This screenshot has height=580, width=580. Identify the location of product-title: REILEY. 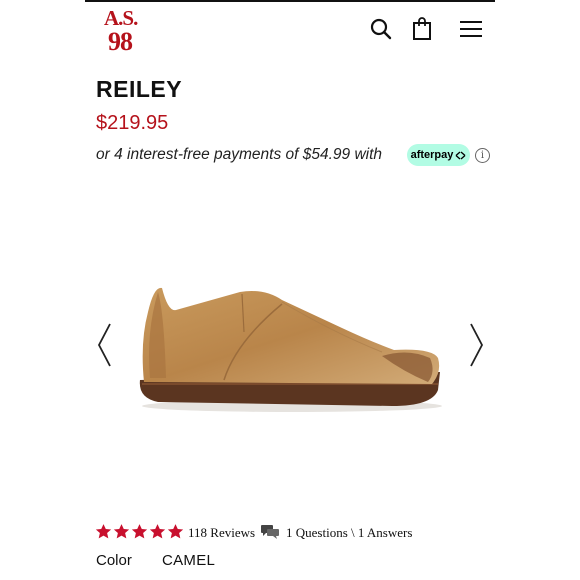
(139, 89).